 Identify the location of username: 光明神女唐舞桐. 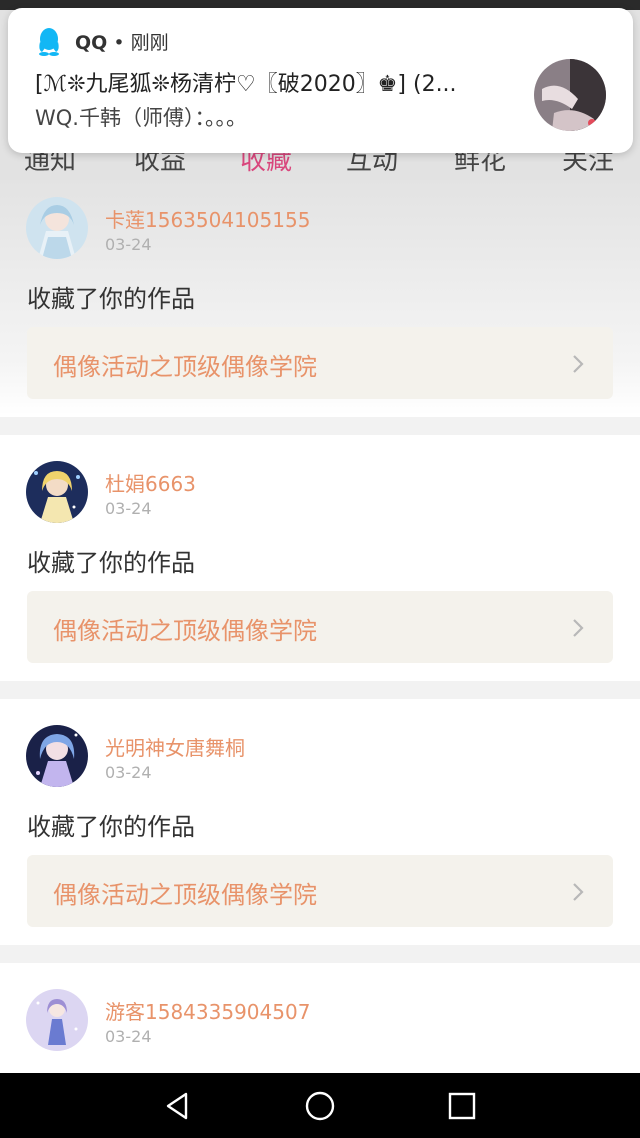
(175, 746).